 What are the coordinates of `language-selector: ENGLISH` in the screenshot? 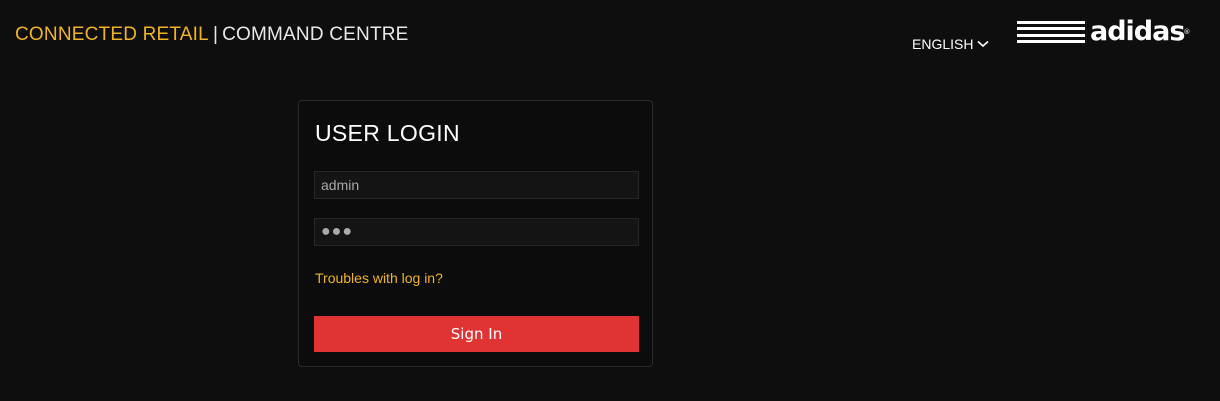 It's located at (951, 43).